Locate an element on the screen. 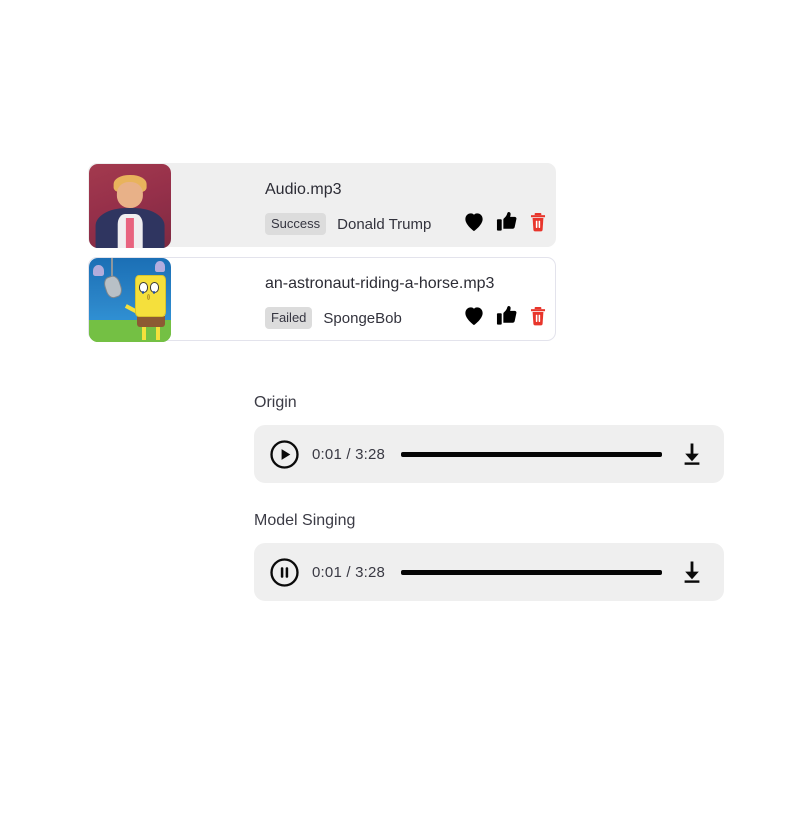 The image size is (812, 816). model-singing-player-label: Model Singing is located at coordinates (305, 520).